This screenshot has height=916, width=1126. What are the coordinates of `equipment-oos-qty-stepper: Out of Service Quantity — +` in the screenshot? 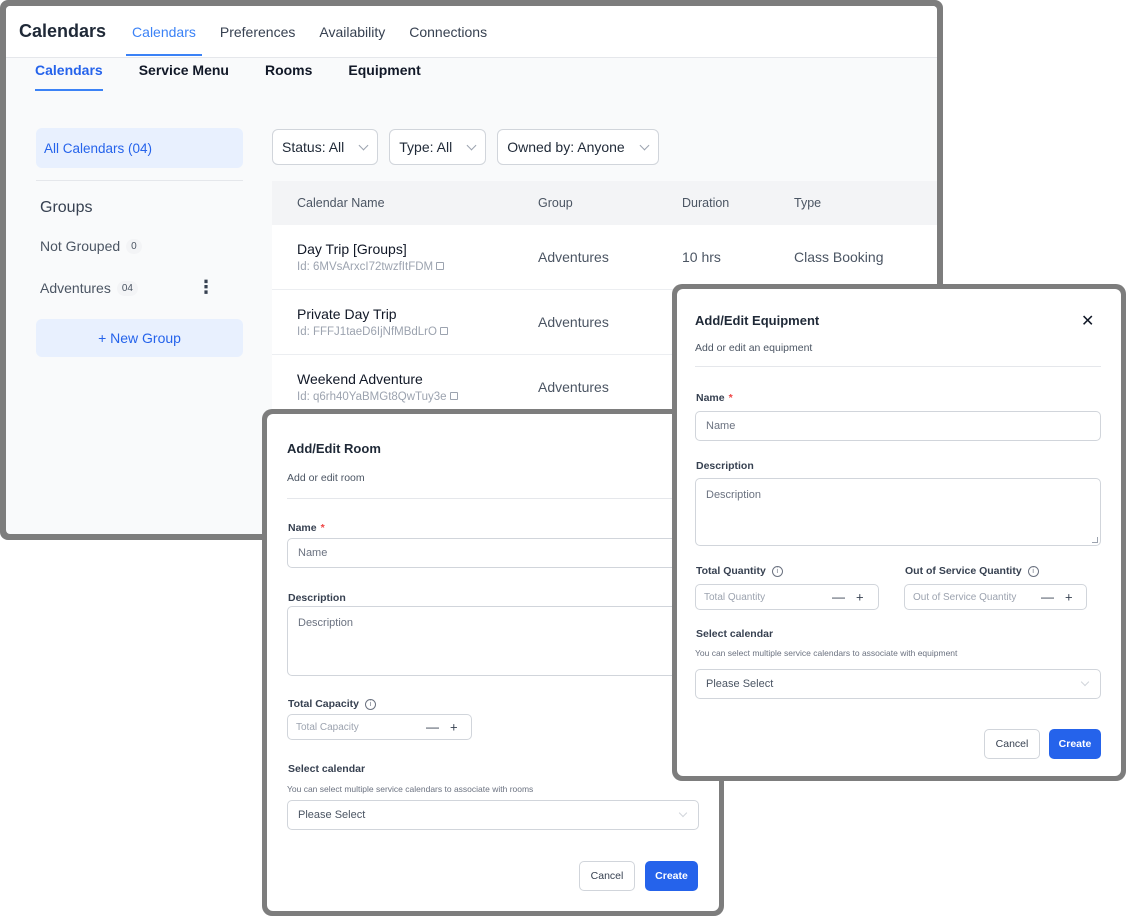 It's located at (995, 597).